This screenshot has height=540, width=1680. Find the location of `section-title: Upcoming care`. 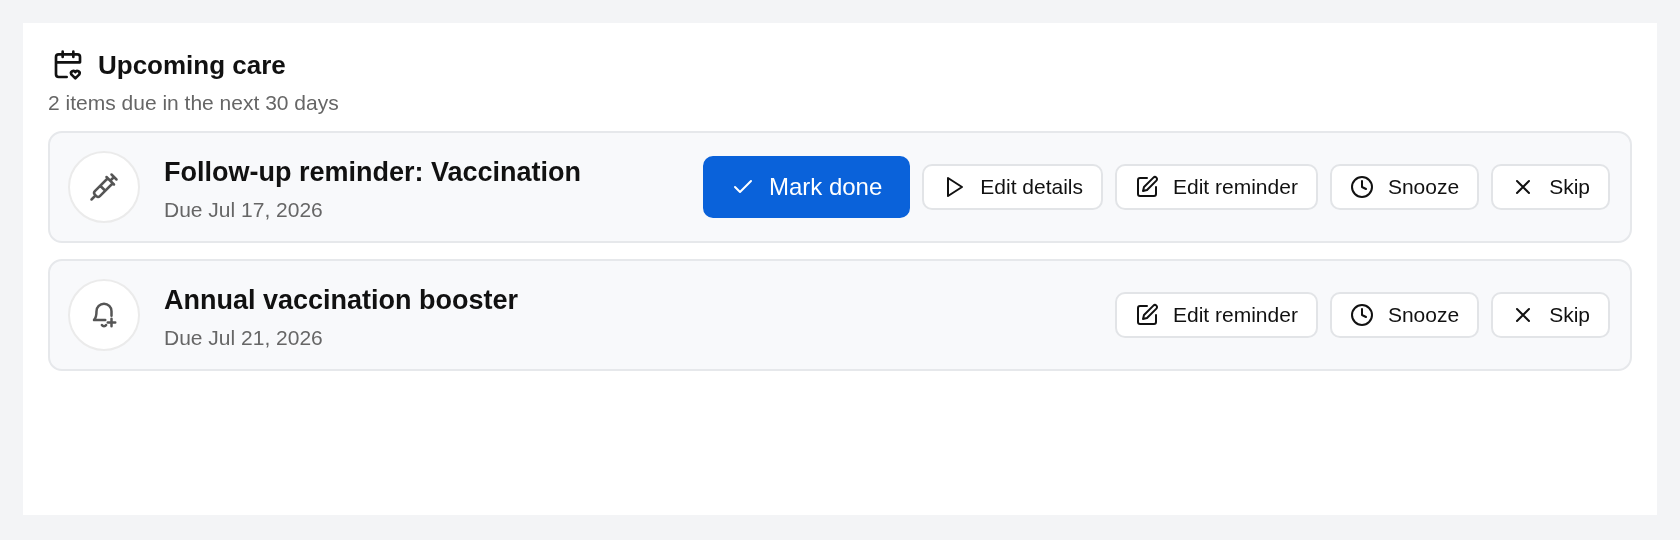

section-title: Upcoming care is located at coordinates (192, 65).